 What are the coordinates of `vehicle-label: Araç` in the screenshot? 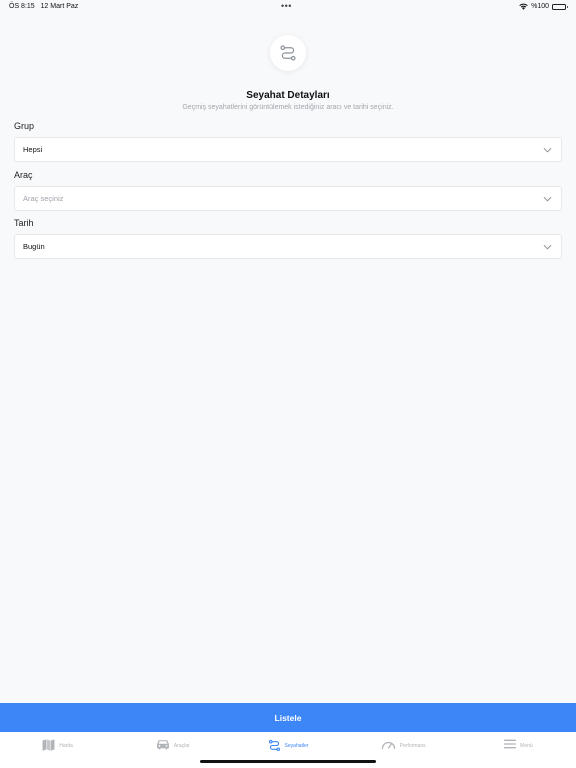 It's located at (23, 175).